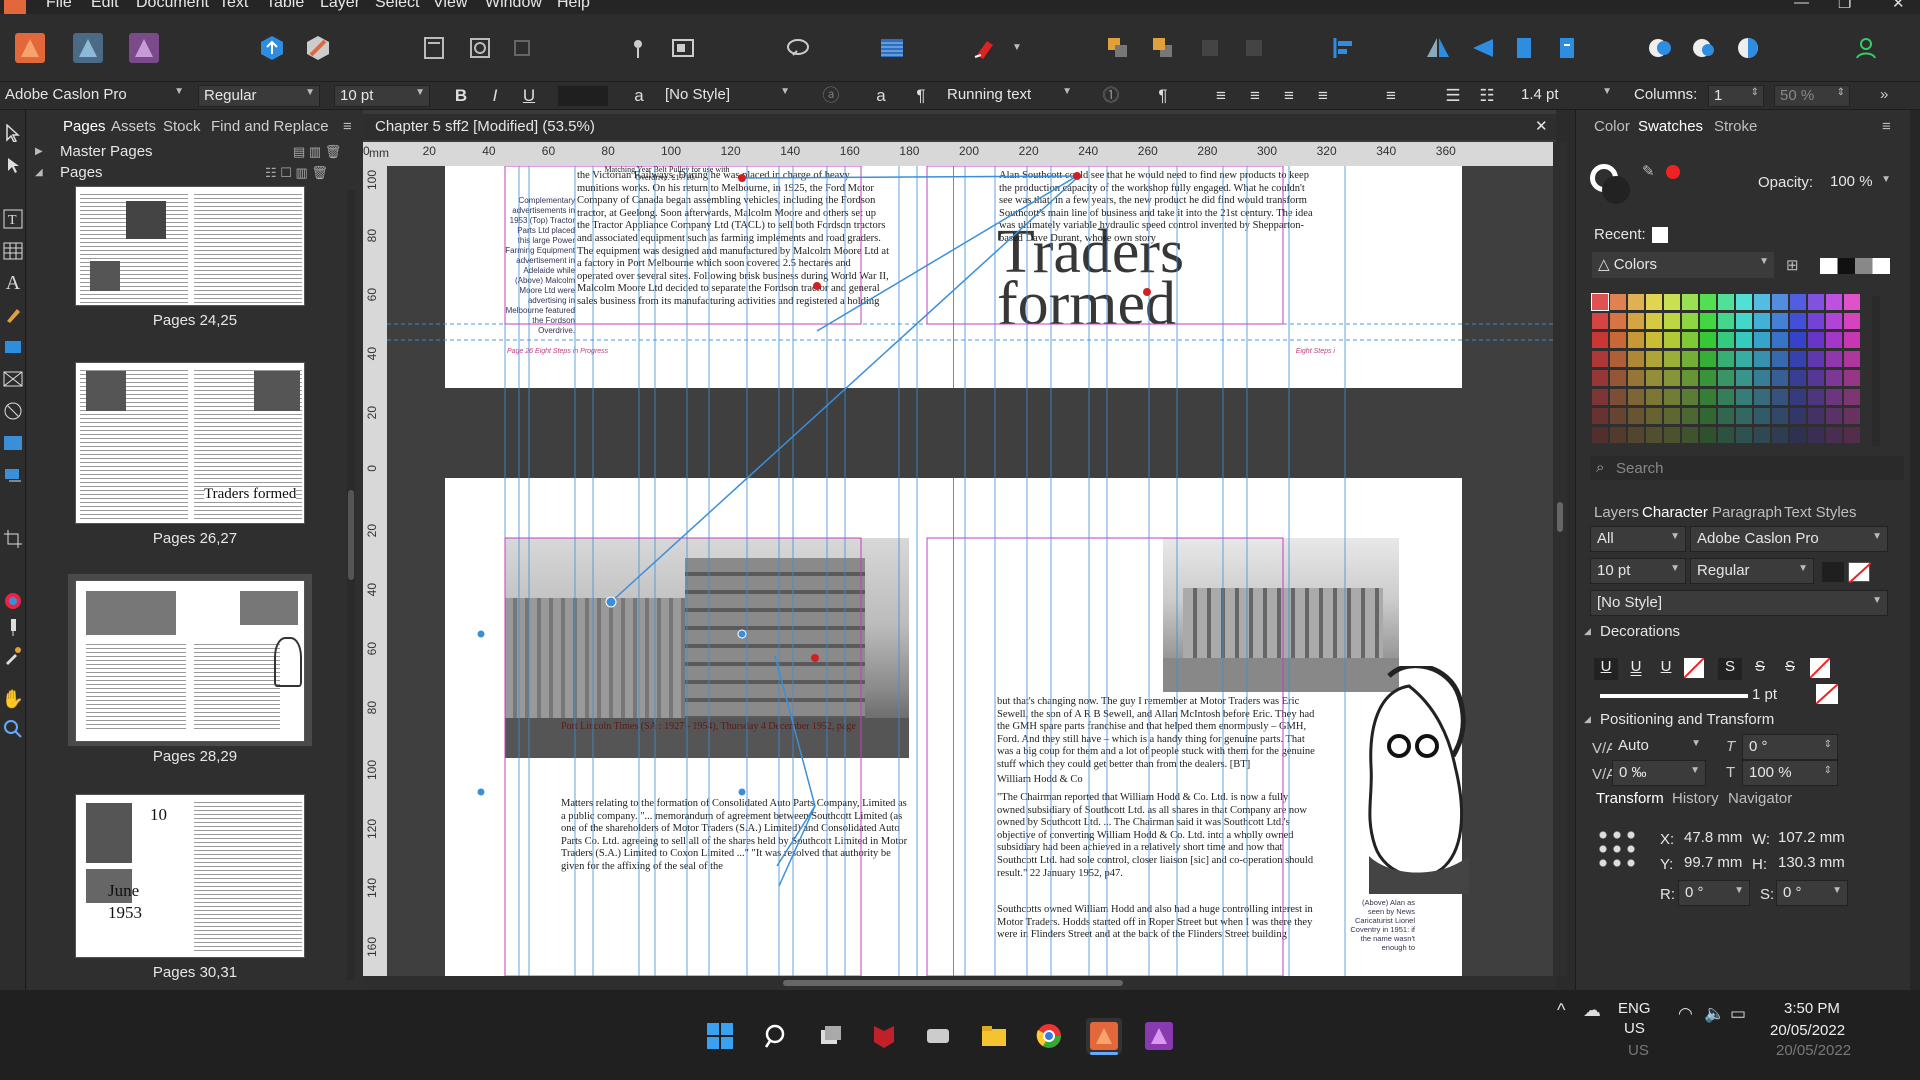 This screenshot has height=1080, width=1920. Describe the element at coordinates (13, 219) in the screenshot. I see `frame-text-tool-icon: T` at that location.